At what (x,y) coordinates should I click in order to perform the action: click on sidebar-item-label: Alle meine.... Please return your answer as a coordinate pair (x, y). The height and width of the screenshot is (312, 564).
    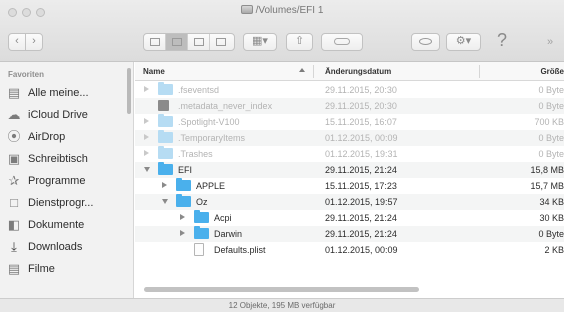
    Looking at the image, I should click on (58, 93).